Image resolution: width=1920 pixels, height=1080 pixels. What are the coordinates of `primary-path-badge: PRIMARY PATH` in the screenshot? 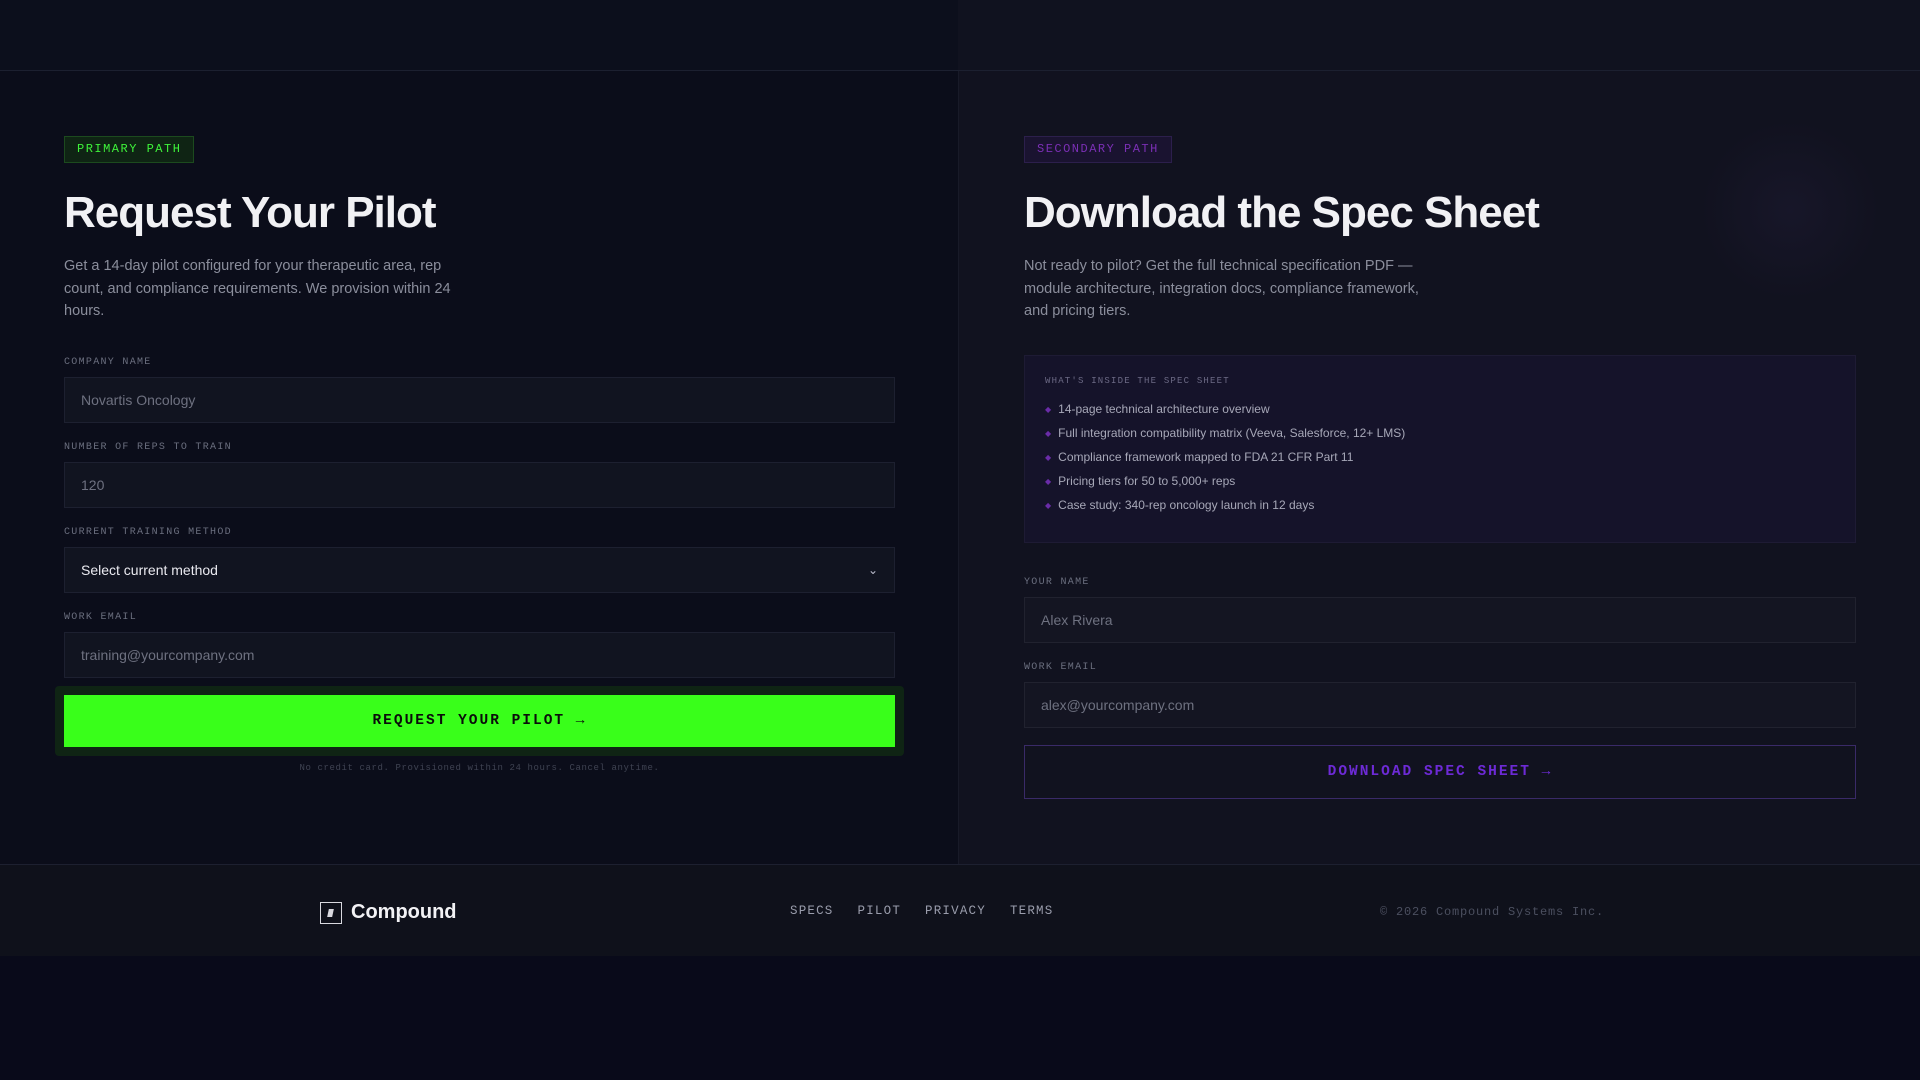 It's located at (129, 149).